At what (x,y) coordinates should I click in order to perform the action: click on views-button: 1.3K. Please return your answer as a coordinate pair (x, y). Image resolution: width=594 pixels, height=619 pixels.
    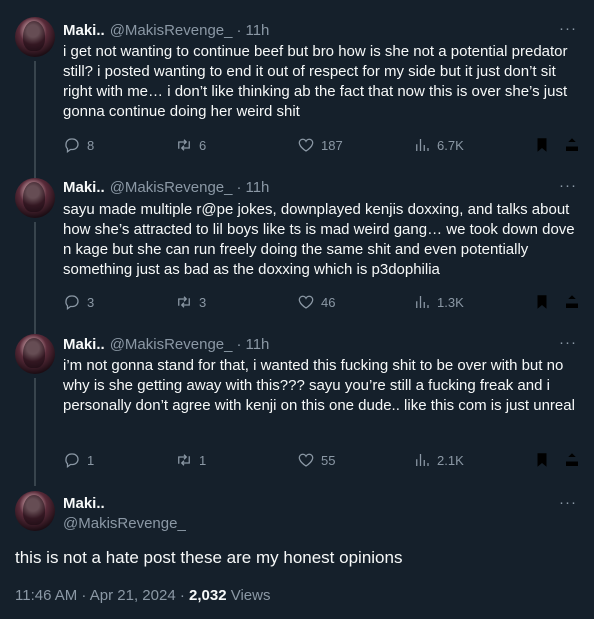
    Looking at the image, I should click on (438, 302).